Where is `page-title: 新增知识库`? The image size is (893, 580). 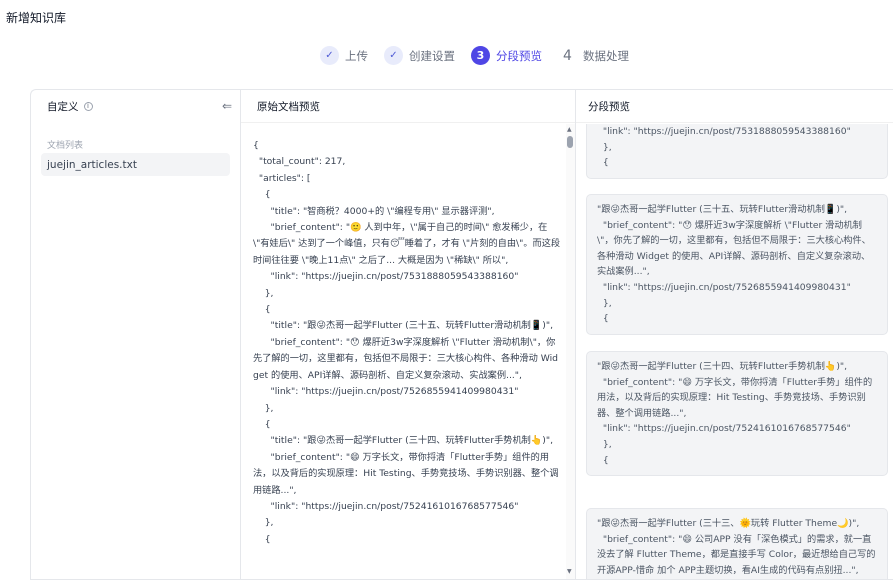 page-title: 新增知识库 is located at coordinates (36, 18).